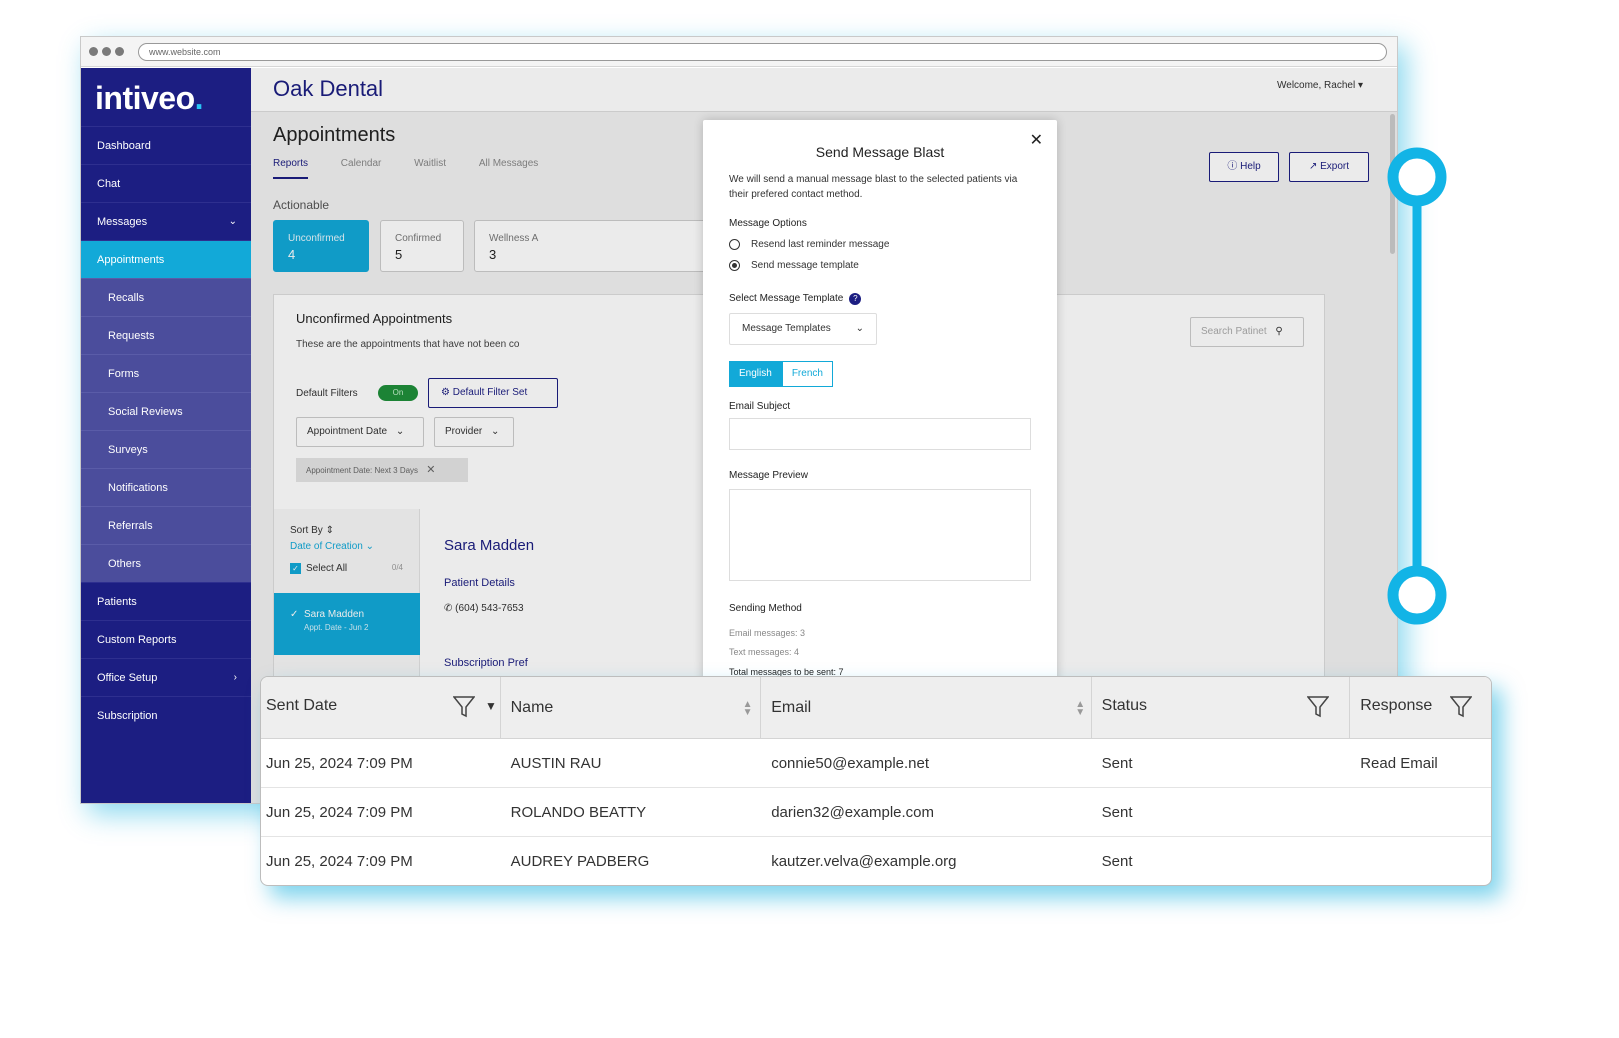 The height and width of the screenshot is (1038, 1619). I want to click on sidebar-item-messages: Messages ⌄, so click(166, 221).